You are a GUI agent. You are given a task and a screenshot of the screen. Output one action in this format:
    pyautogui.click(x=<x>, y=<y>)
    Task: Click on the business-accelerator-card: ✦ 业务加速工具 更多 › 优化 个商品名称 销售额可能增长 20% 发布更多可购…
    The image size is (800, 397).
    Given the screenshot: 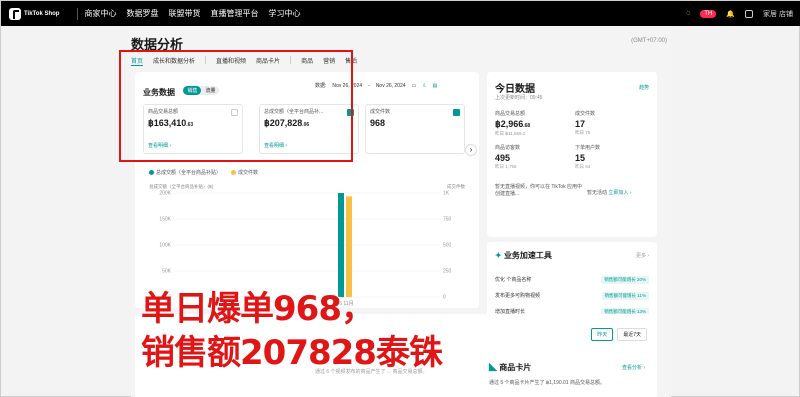 What is the action you would take?
    pyautogui.click(x=572, y=283)
    